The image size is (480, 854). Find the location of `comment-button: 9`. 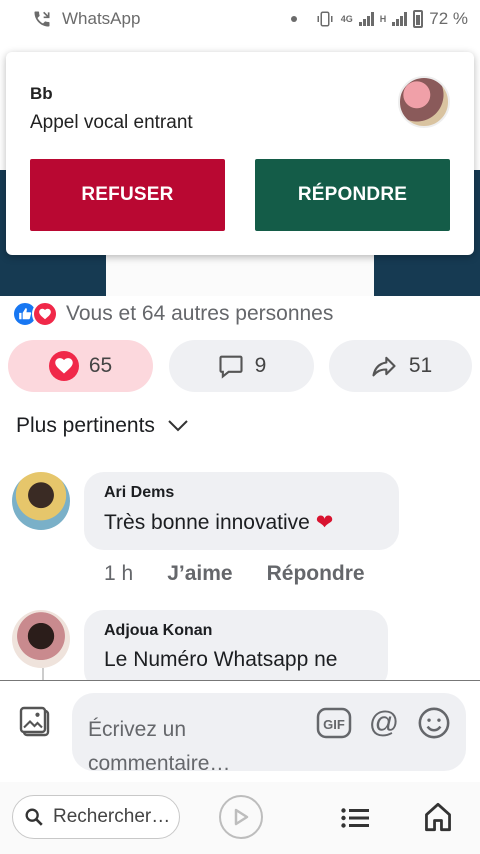

comment-button: 9 is located at coordinates (241, 366).